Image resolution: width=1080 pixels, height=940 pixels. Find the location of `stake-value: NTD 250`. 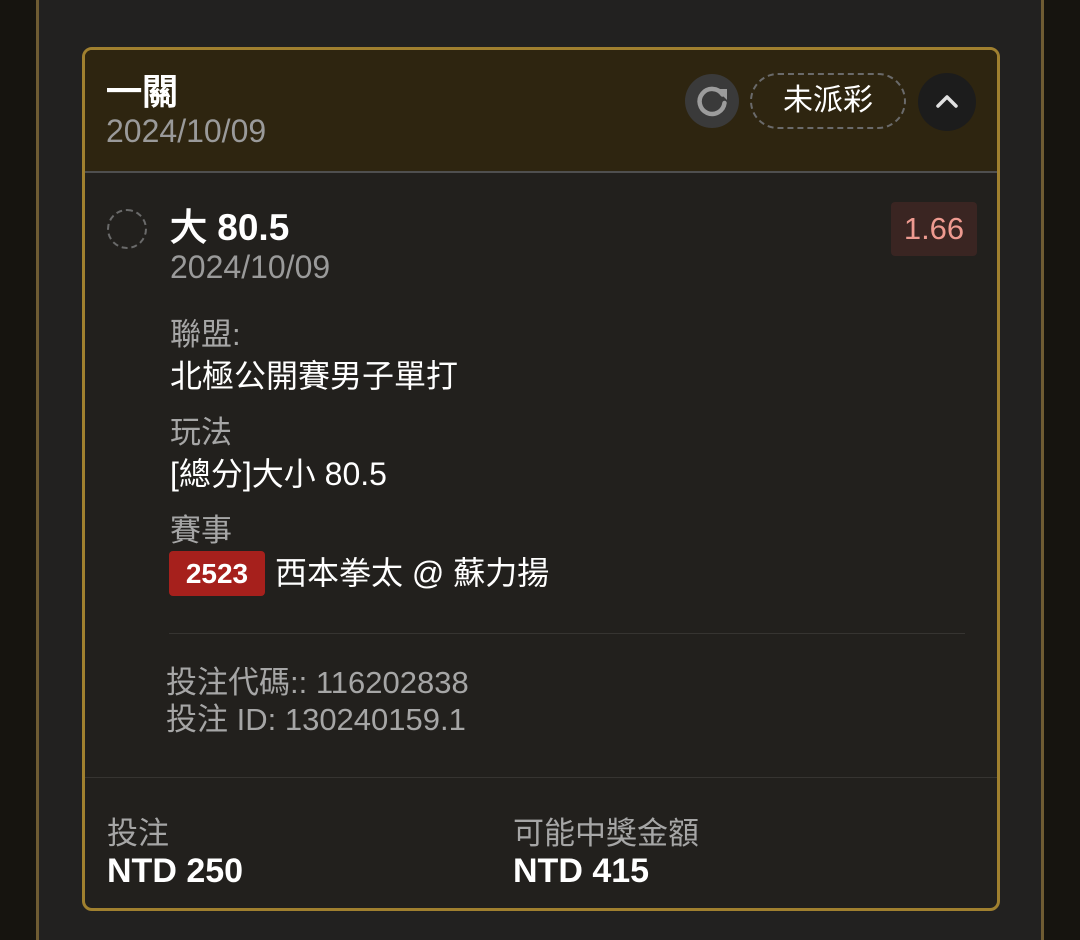

stake-value: NTD 250 is located at coordinates (175, 871).